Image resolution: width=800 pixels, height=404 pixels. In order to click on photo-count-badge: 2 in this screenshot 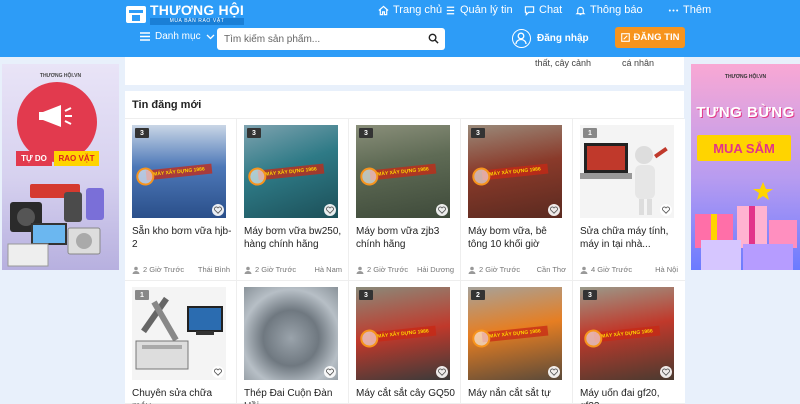, I will do `click(478, 295)`.